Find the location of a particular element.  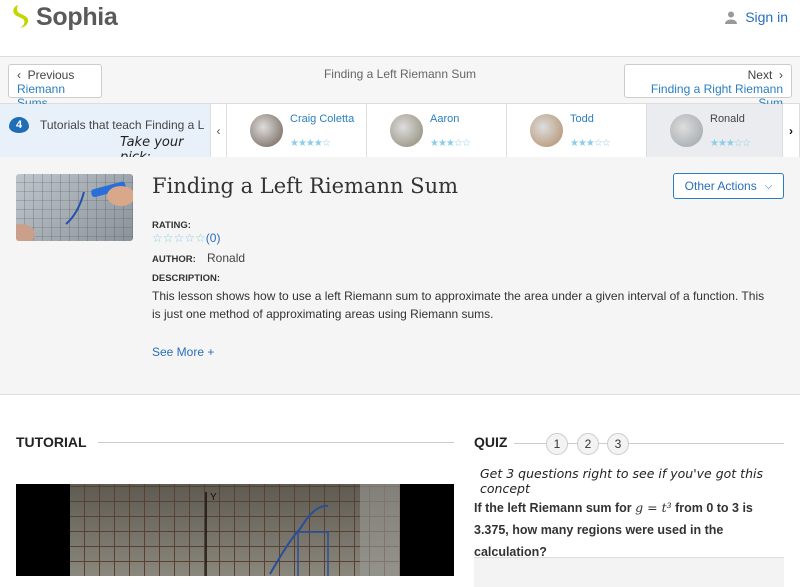

author-label: AUTHOR: is located at coordinates (174, 259).